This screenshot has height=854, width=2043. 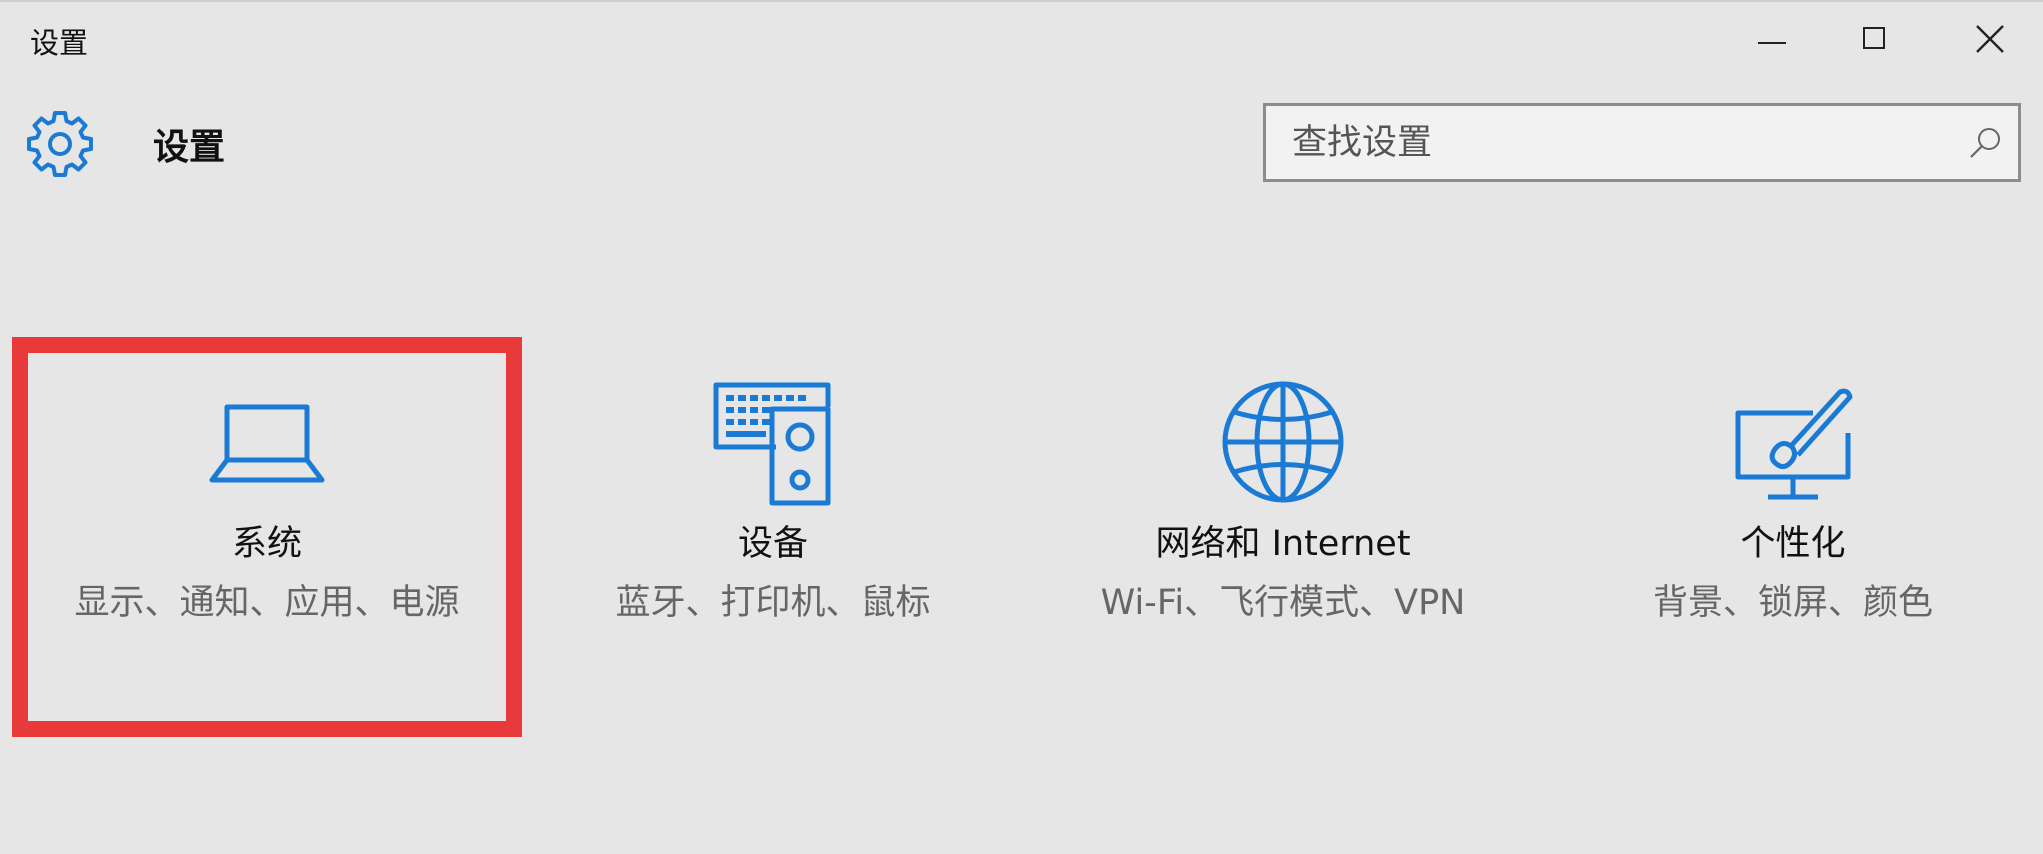 I want to click on search-box, so click(x=1642, y=142).